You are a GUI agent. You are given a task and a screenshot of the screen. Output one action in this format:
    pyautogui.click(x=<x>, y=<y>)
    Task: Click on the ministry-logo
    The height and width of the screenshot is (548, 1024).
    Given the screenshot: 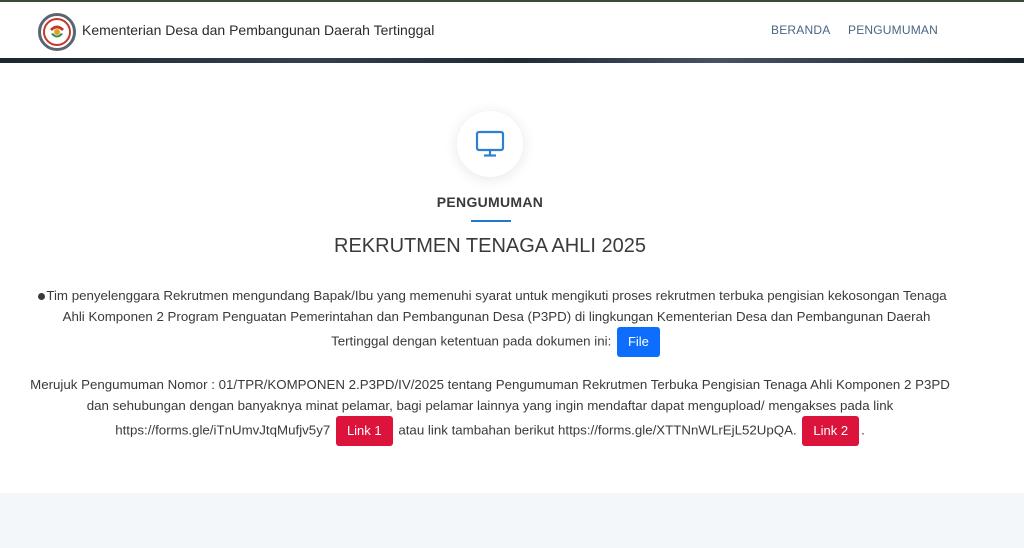 What is the action you would take?
    pyautogui.click(x=57, y=32)
    